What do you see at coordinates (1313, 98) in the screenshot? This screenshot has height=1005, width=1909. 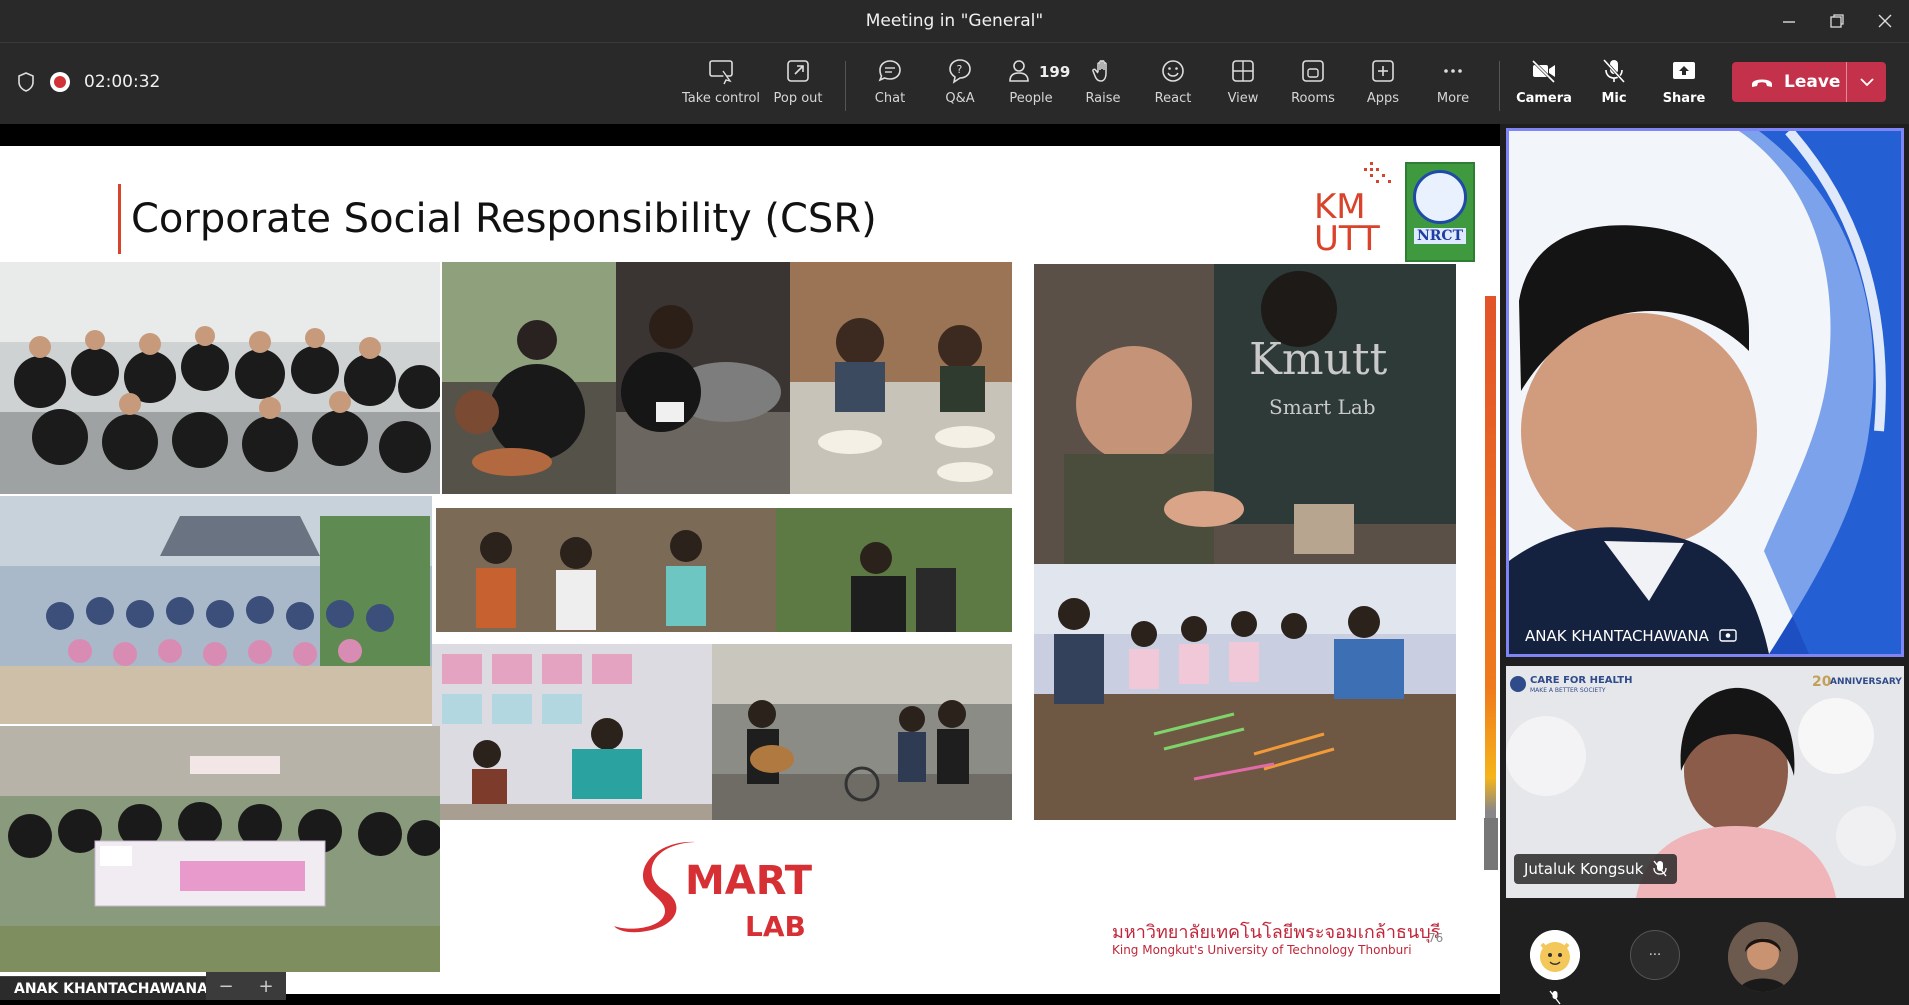 I see `rooms-label: Rooms` at bounding box center [1313, 98].